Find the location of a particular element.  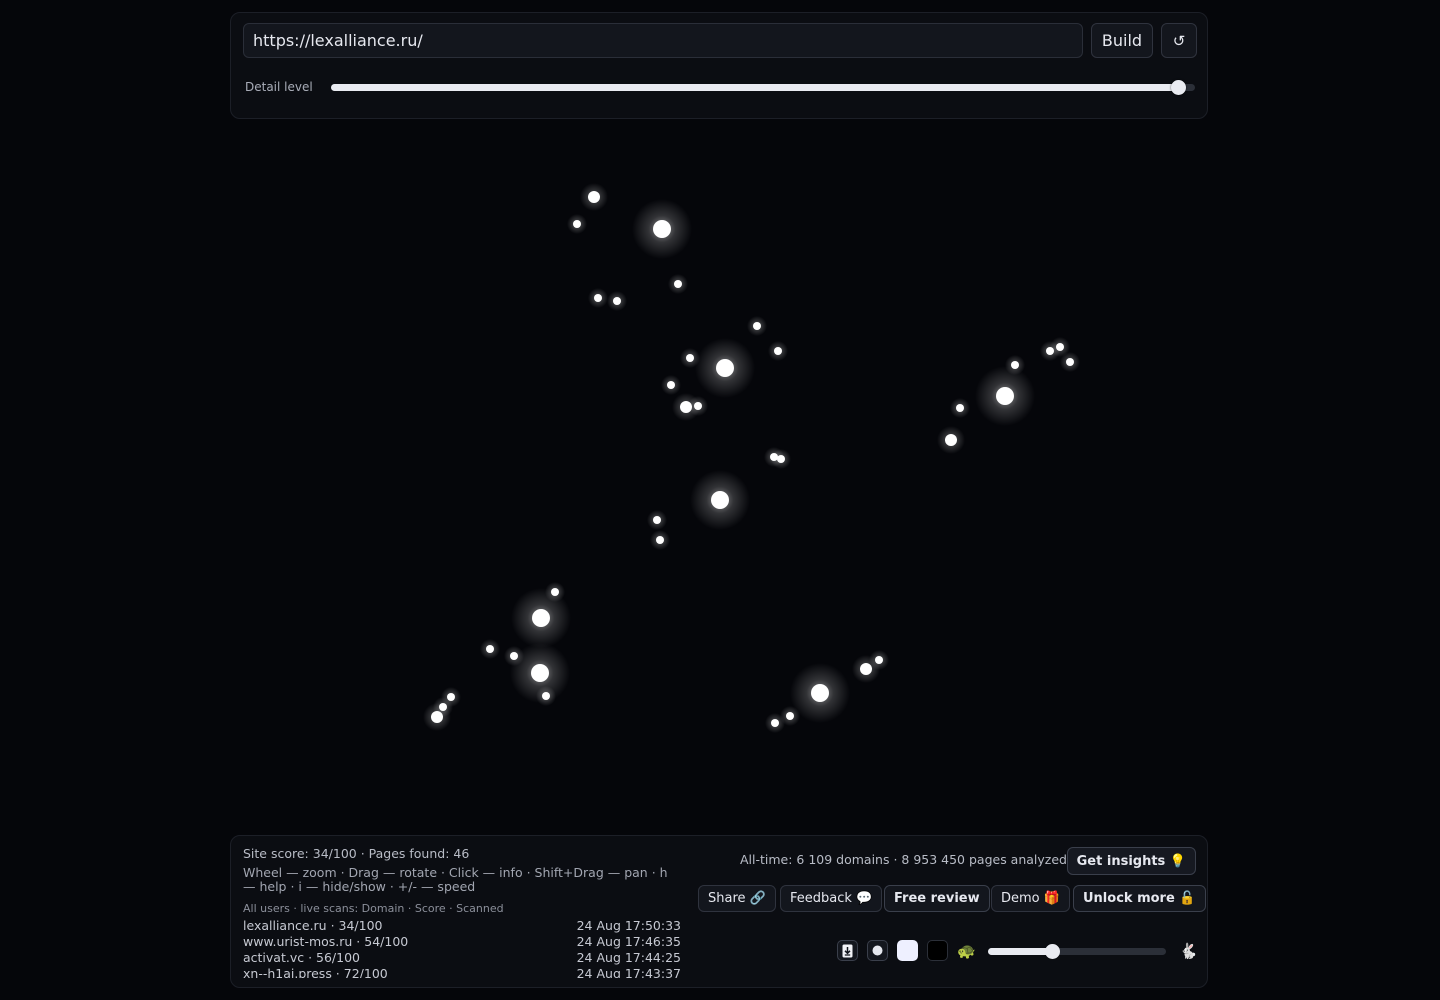

detail-level-slider is located at coordinates (763, 87).